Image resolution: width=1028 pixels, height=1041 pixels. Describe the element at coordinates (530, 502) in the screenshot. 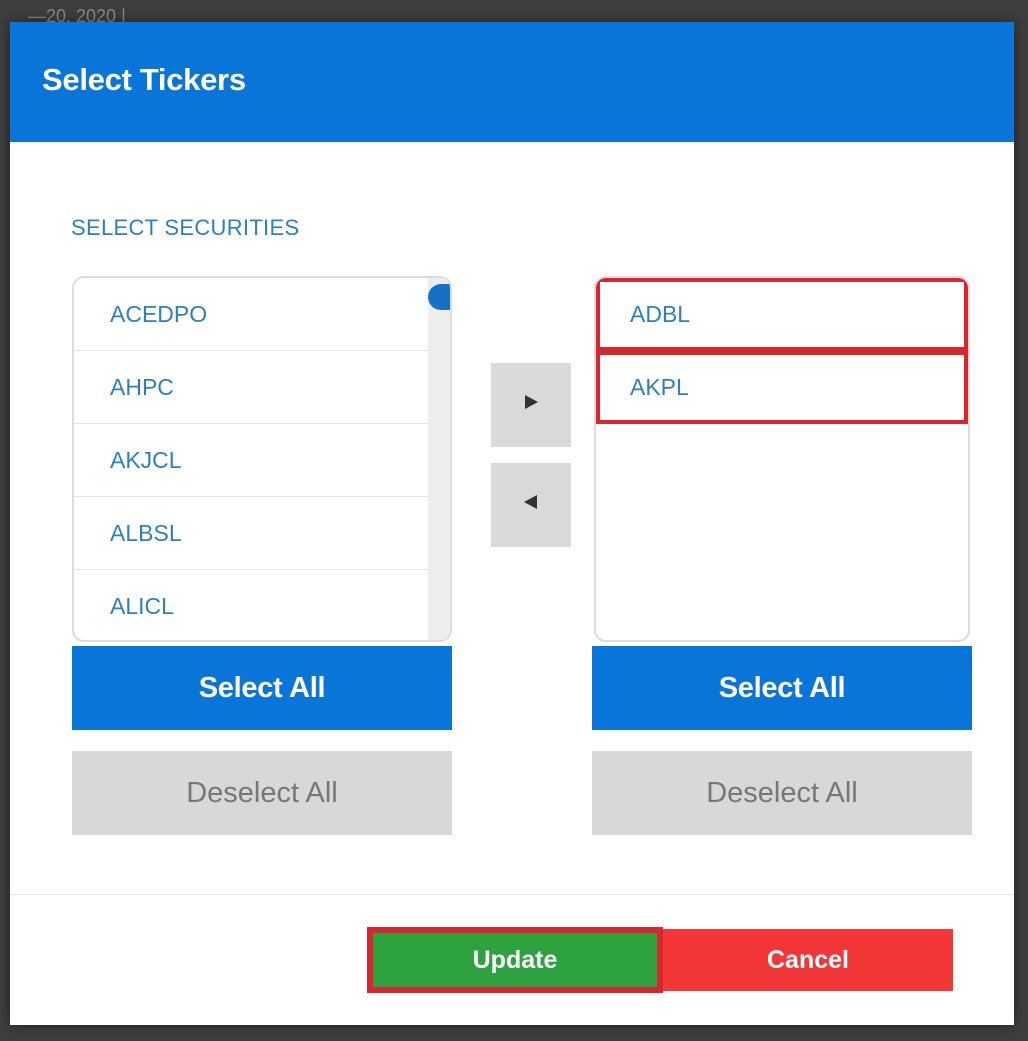

I see `triangle-left-icon` at that location.